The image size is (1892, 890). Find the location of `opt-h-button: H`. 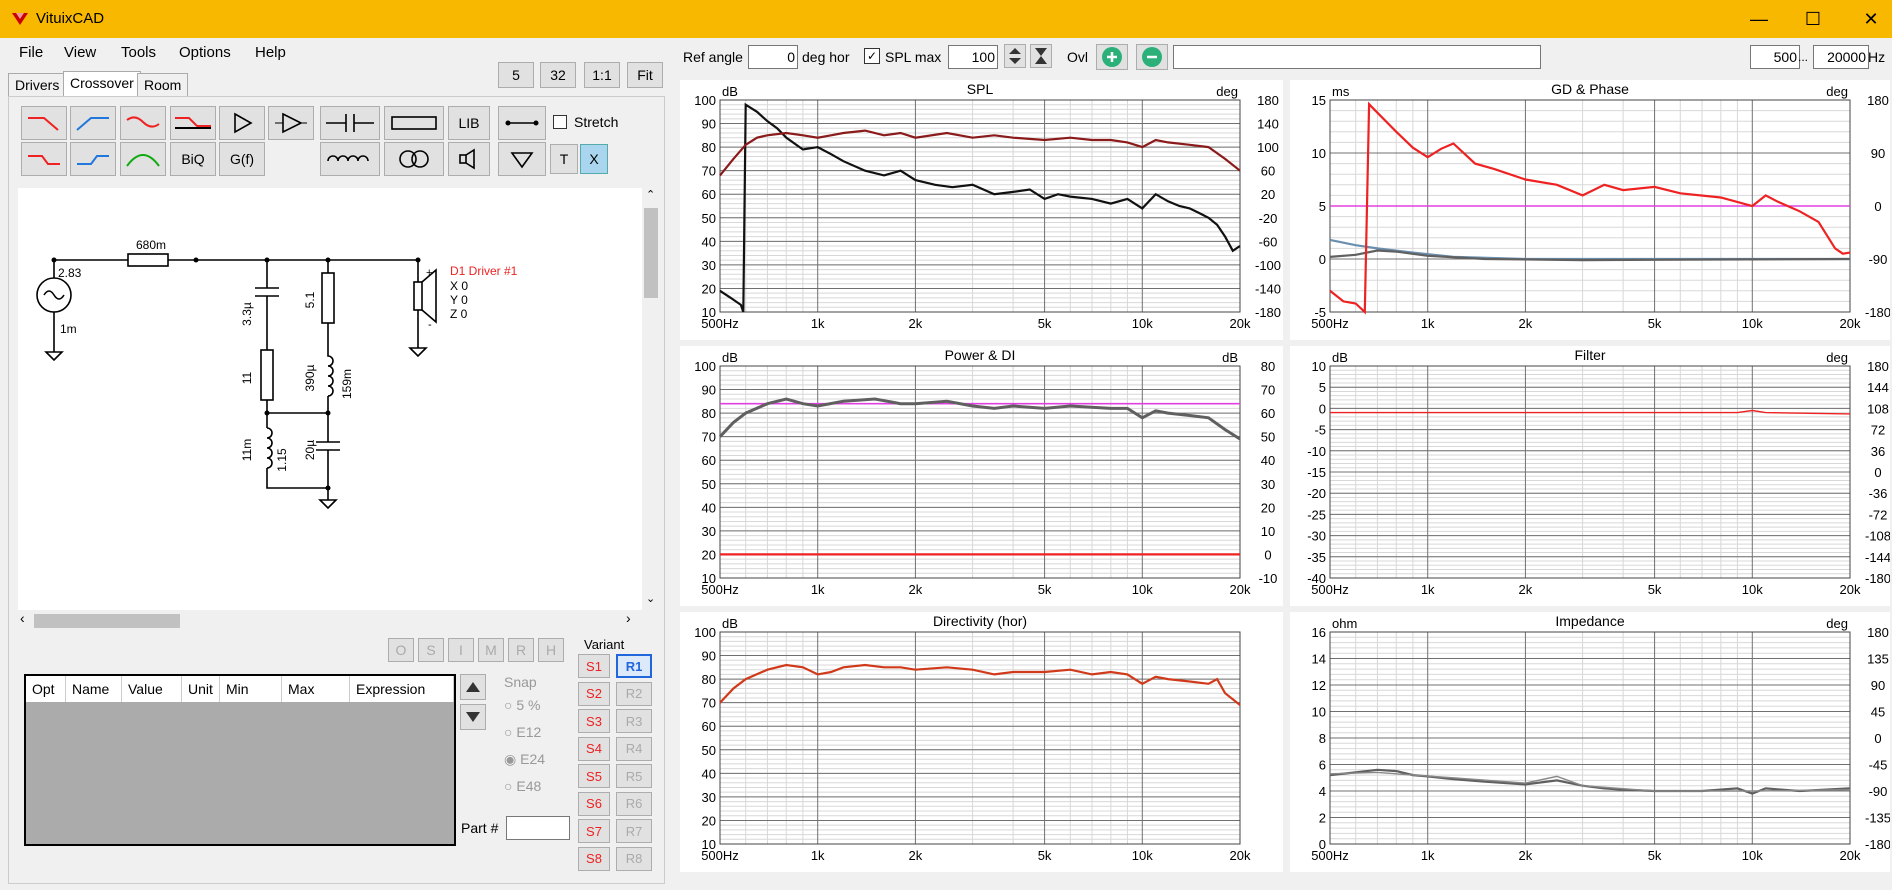

opt-h-button: H is located at coordinates (551, 650).